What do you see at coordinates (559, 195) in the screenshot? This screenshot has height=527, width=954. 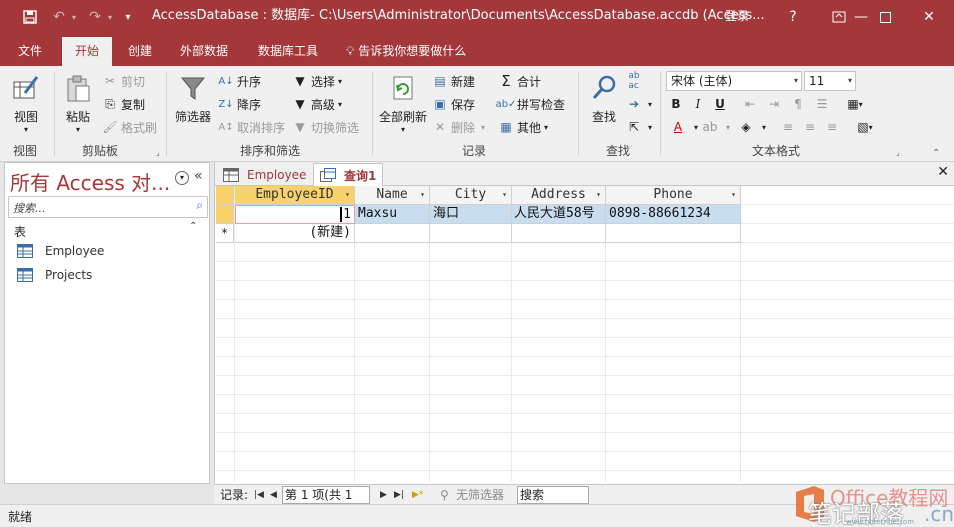 I see `column-header-address: Address ▾` at bounding box center [559, 195].